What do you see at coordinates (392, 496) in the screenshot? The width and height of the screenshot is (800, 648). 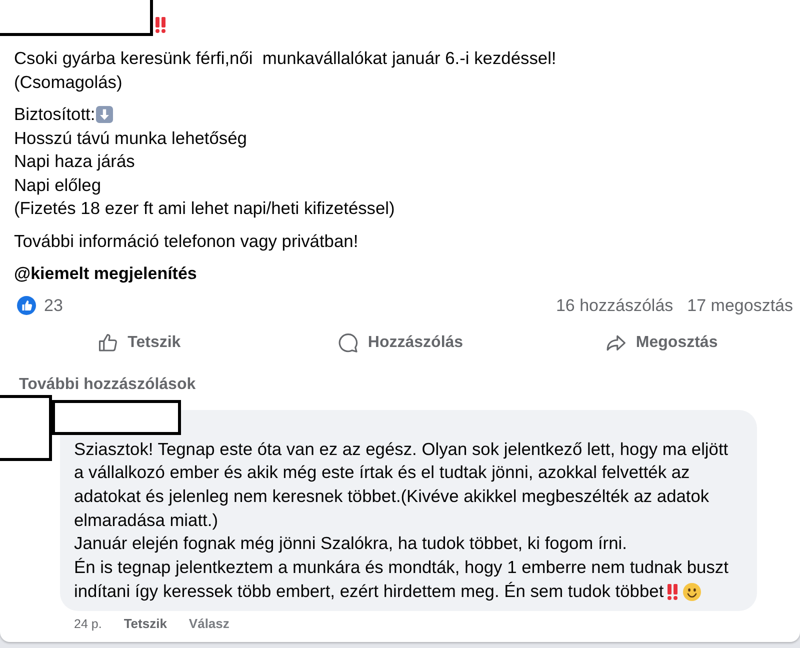 I see `comment-text: adatokat és jelenleg nem keresnek többet.(Kivéve akikkel megbeszélték az adatok` at bounding box center [392, 496].